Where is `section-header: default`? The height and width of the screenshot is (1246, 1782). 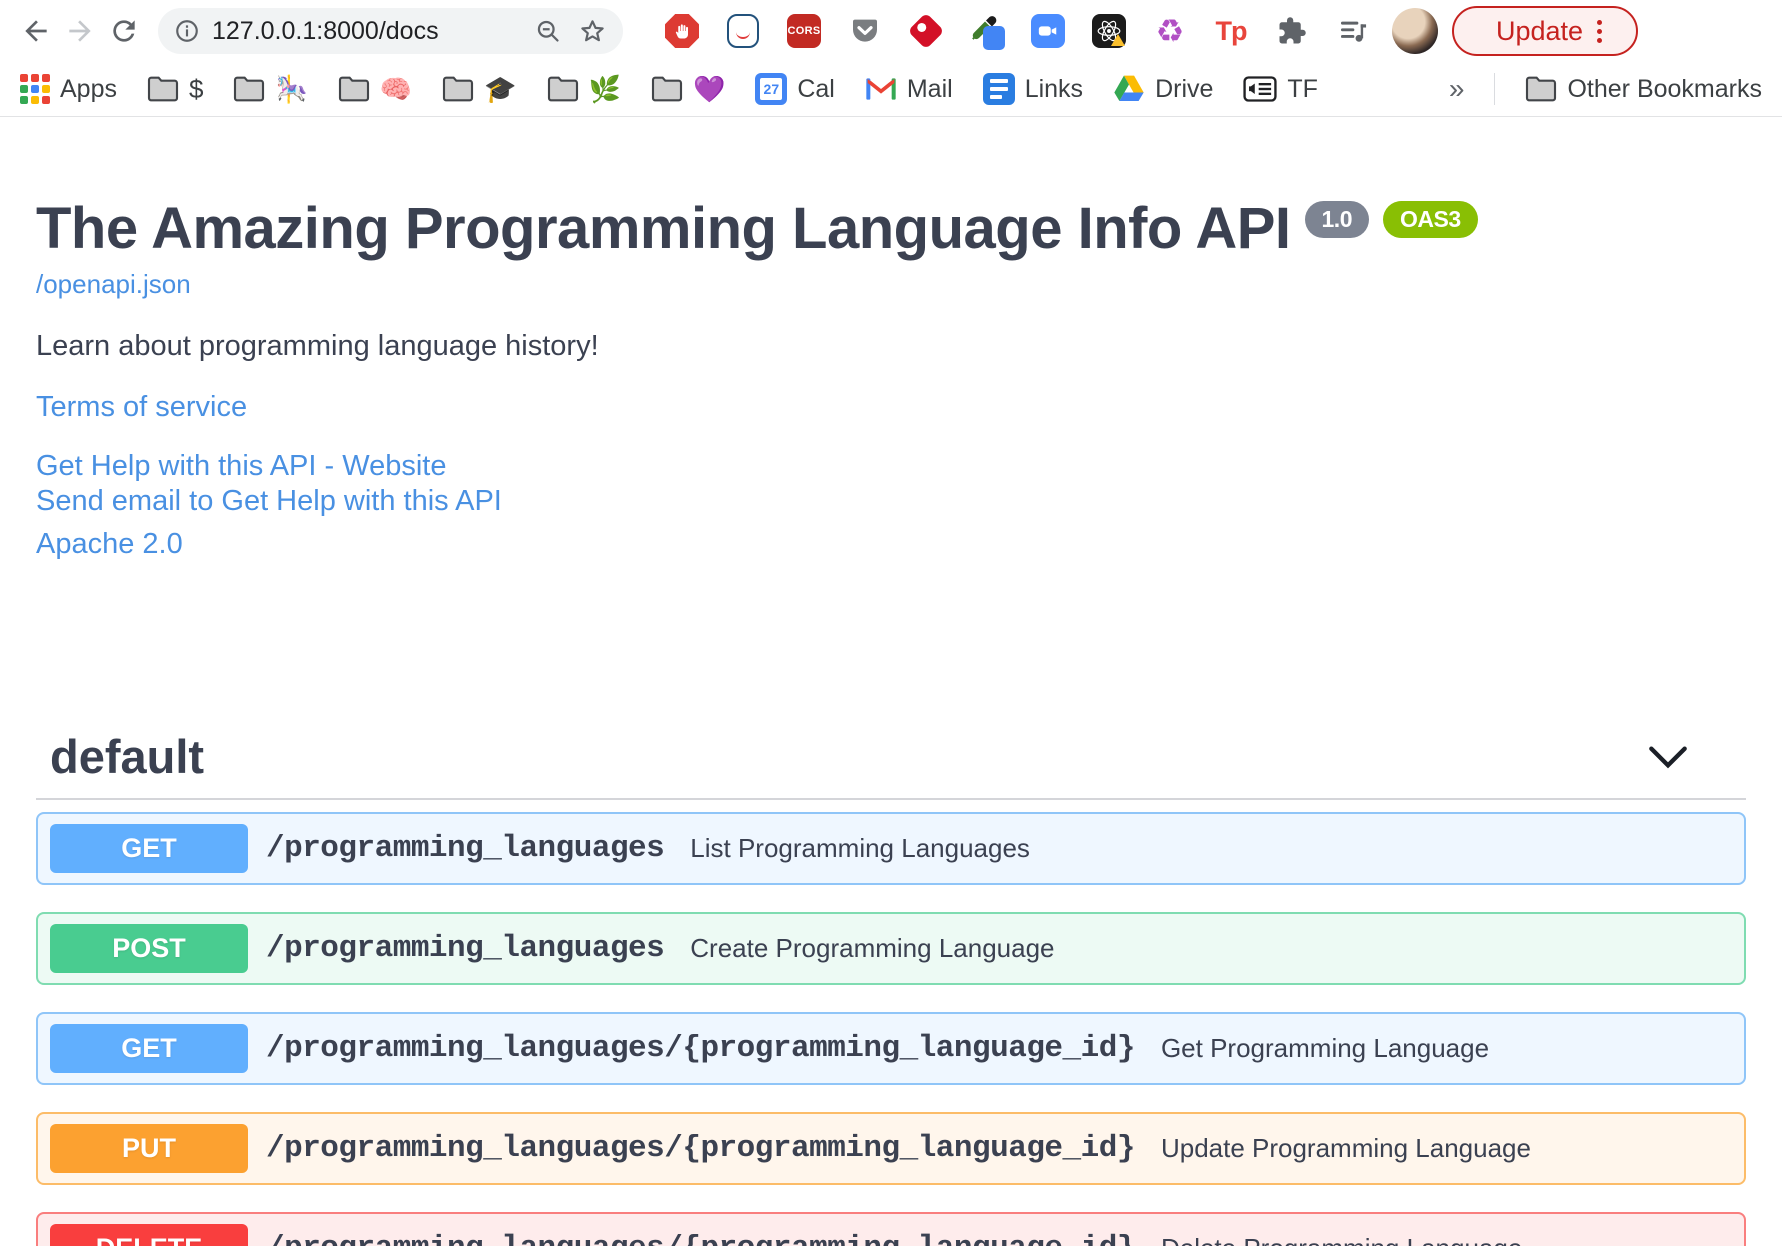 section-header: default is located at coordinates (891, 765).